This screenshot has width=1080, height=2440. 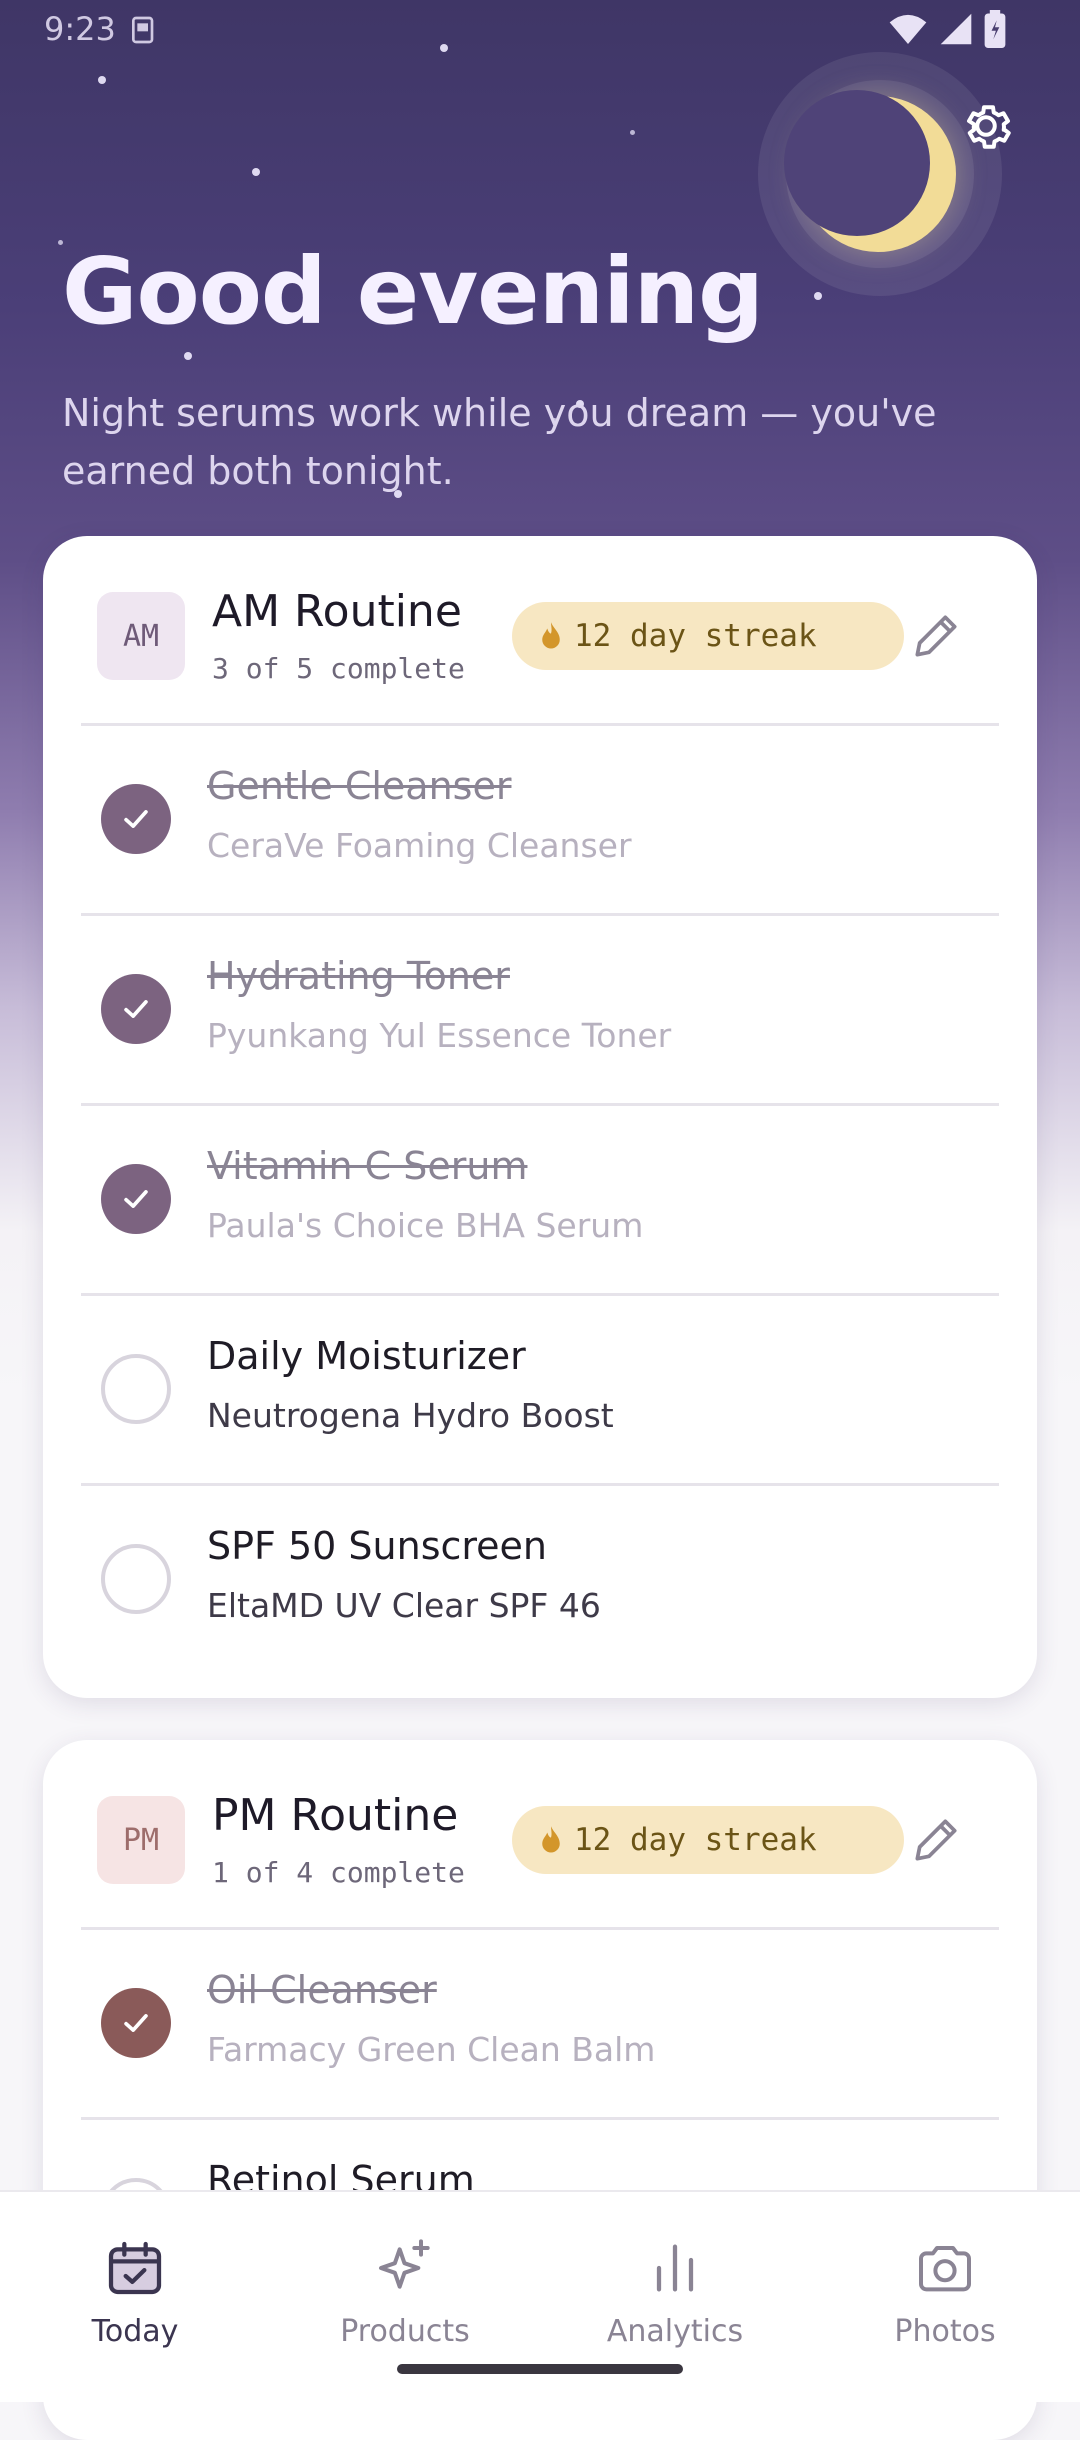 I want to click on calendar-check-icon, so click(x=135, y=2268).